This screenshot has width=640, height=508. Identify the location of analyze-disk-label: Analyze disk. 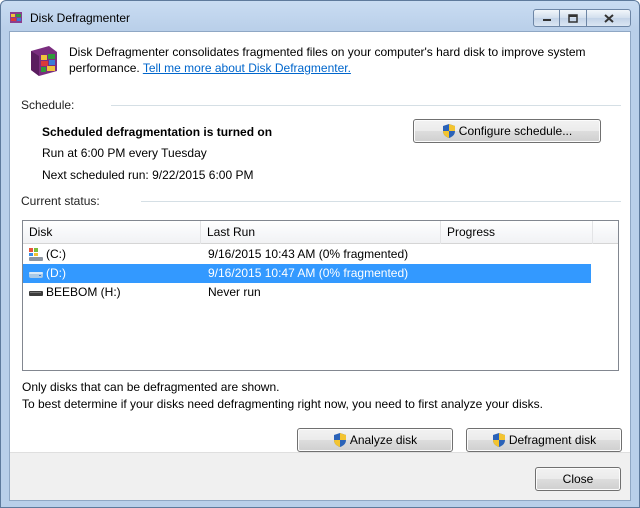
(383, 440).